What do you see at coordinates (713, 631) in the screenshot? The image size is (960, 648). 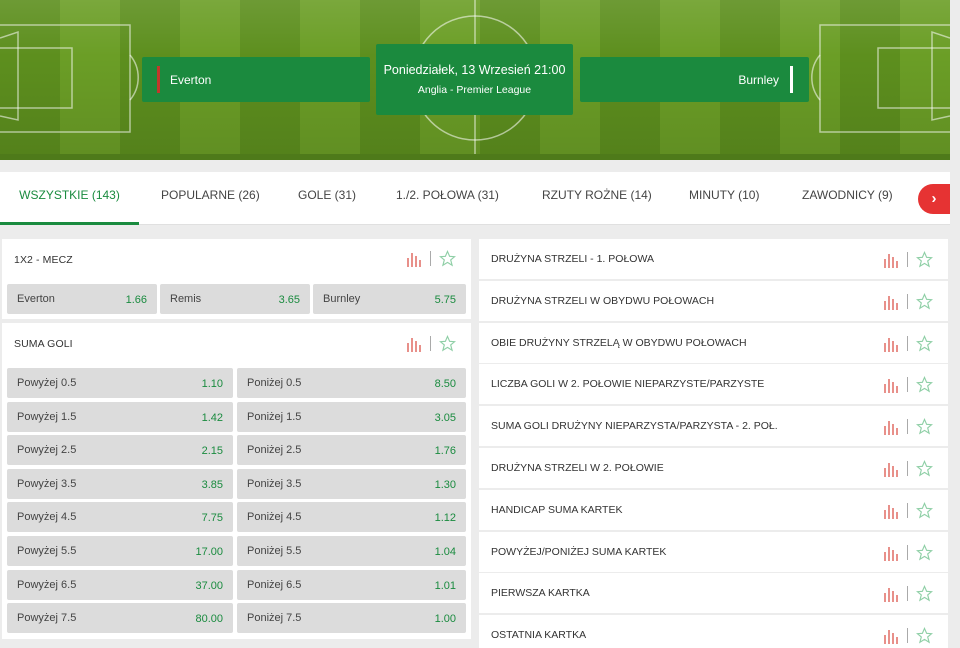 I see `market-row: OSTATNIA KARTKA` at bounding box center [713, 631].